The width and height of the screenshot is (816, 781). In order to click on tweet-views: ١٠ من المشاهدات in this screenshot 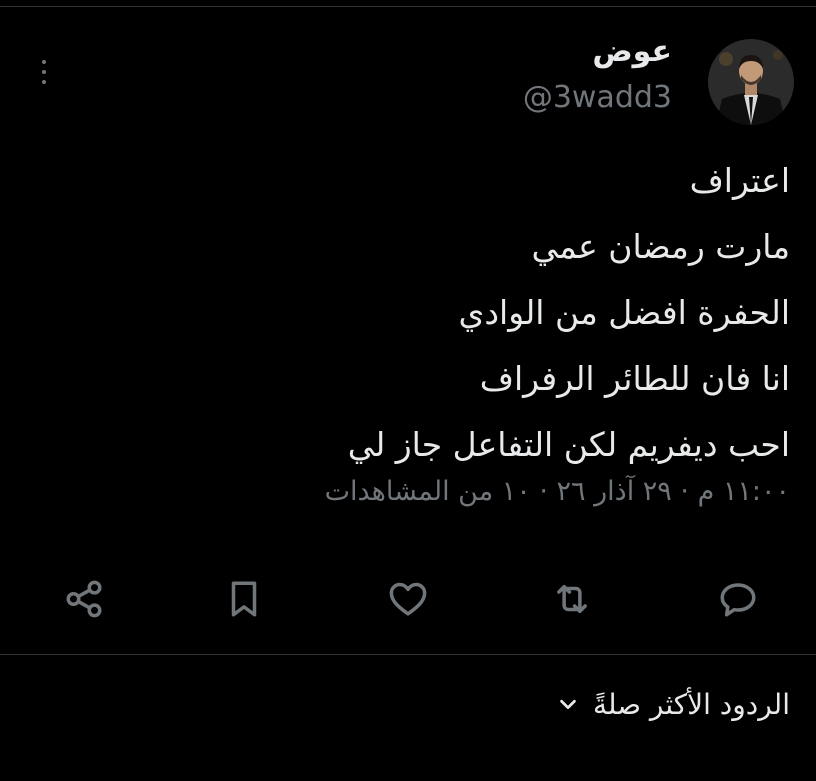, I will do `click(428, 491)`.